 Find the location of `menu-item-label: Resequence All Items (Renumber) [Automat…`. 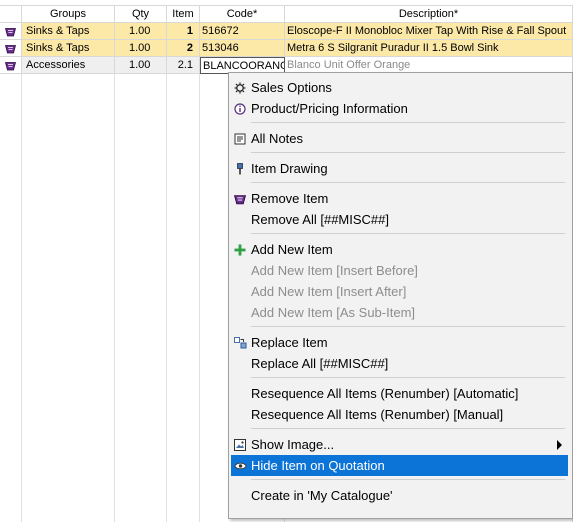

menu-item-label: Resequence All Items (Renumber) [Automat… is located at coordinates (385, 393).